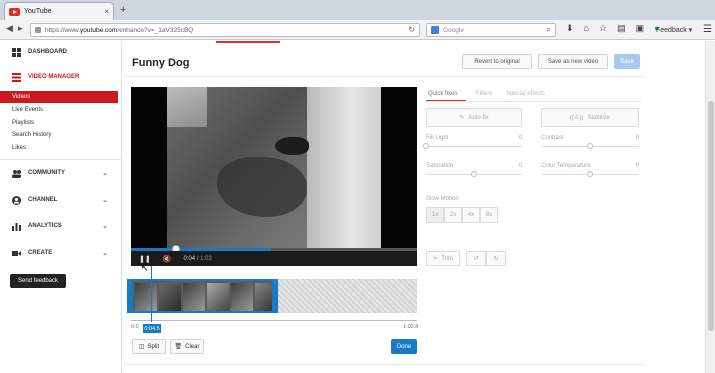 This screenshot has height=373, width=715. What do you see at coordinates (135, 327) in the screenshot?
I see `ruler-start-label: 0:0` at bounding box center [135, 327].